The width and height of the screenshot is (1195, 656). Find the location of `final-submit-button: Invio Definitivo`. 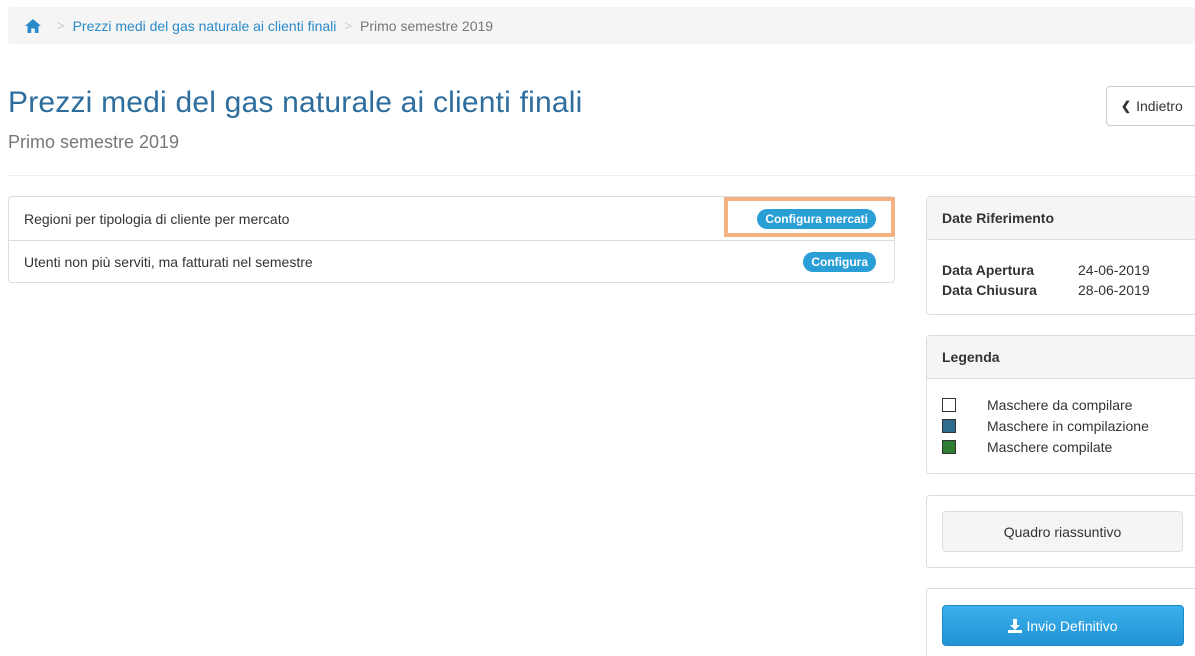

final-submit-button: Invio Definitivo is located at coordinates (1063, 625).